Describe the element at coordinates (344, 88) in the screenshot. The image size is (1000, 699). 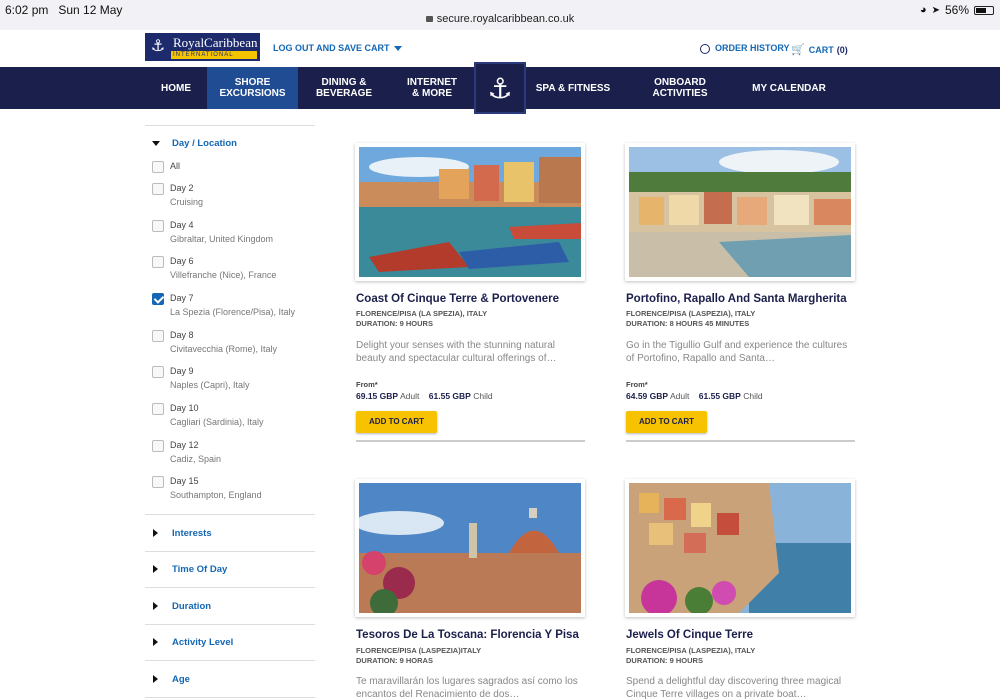
I see `nav-dining-beverage: DINING & BEVERAGE` at that location.